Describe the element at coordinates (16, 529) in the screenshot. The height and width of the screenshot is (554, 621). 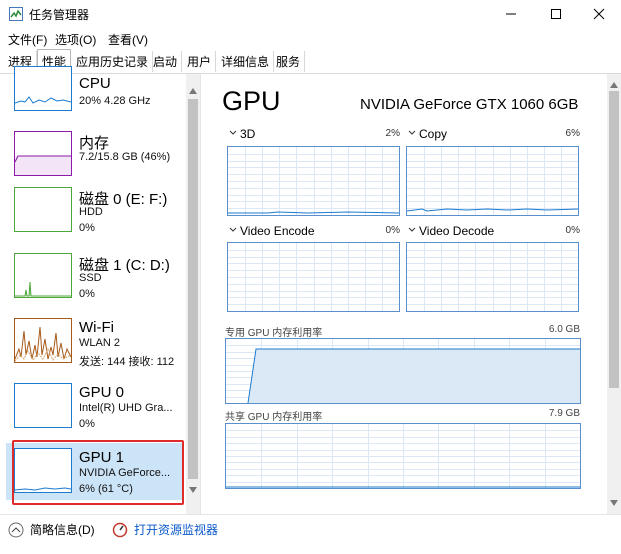
I see `chevron-up-circle-icon` at that location.